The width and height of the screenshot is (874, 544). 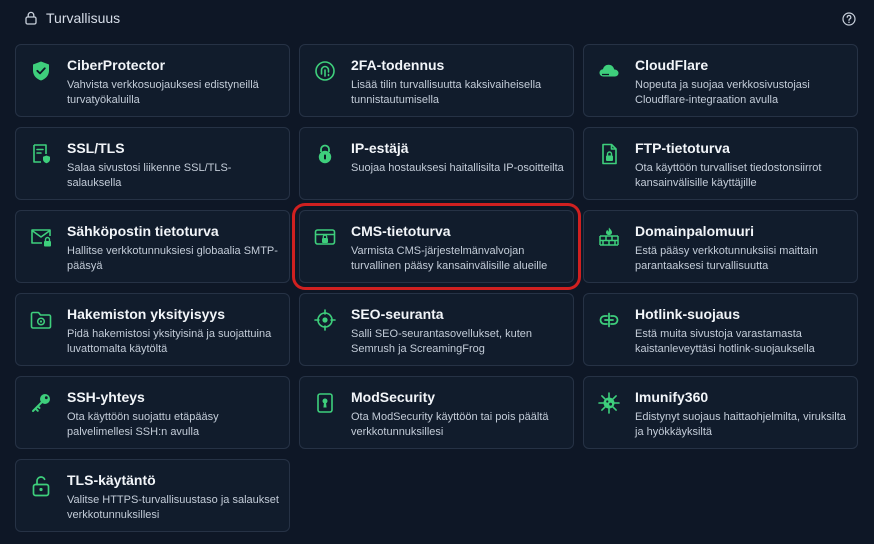 What do you see at coordinates (325, 71) in the screenshot?
I see `fingerprint-icon` at bounding box center [325, 71].